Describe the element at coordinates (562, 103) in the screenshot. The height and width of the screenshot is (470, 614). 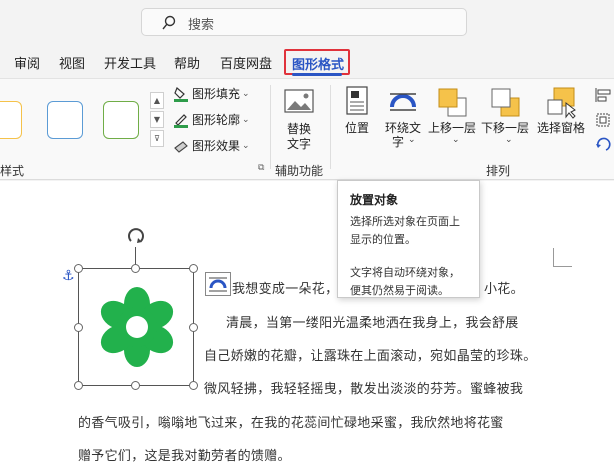
I see `selection-pane-icon` at that location.